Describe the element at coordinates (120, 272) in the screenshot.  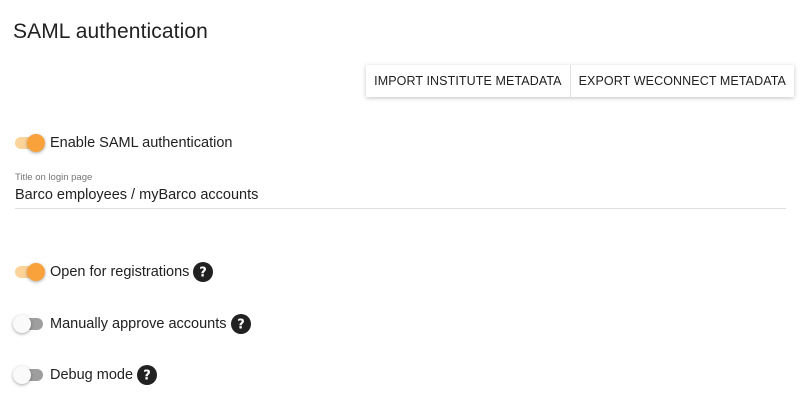
I see `open-registrations-label: Open for registrations` at that location.